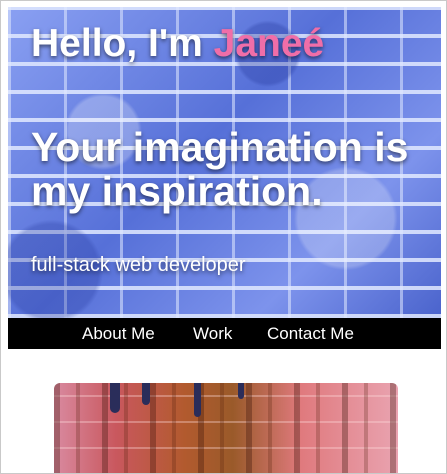 The width and height of the screenshot is (447, 474). I want to click on nav-contact-me: Contact Me, so click(310, 334).